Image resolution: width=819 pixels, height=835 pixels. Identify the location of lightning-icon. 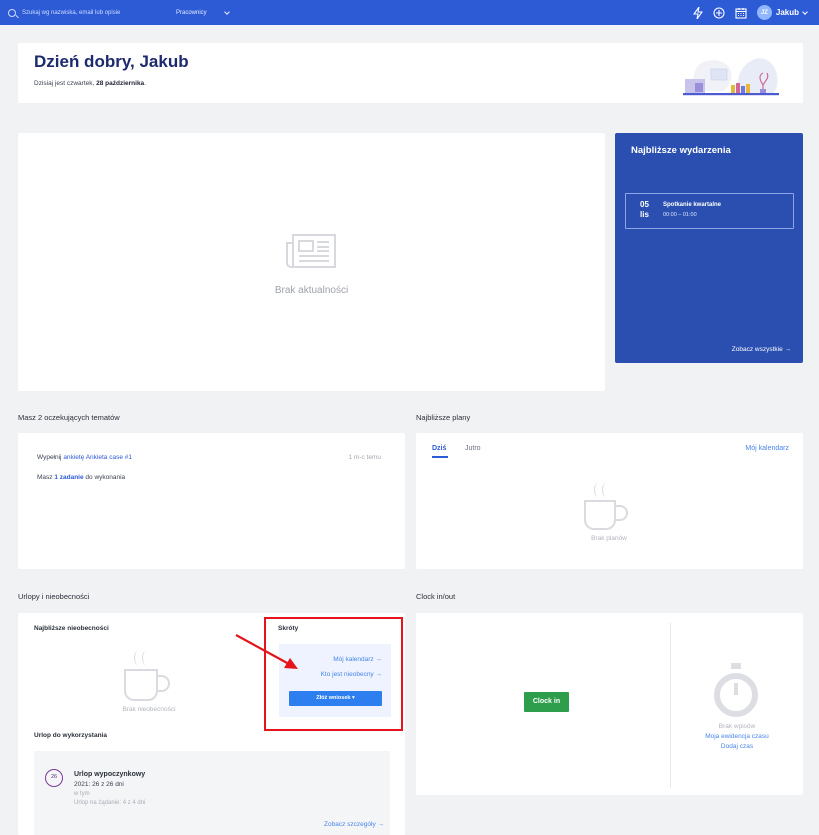
(697, 12).